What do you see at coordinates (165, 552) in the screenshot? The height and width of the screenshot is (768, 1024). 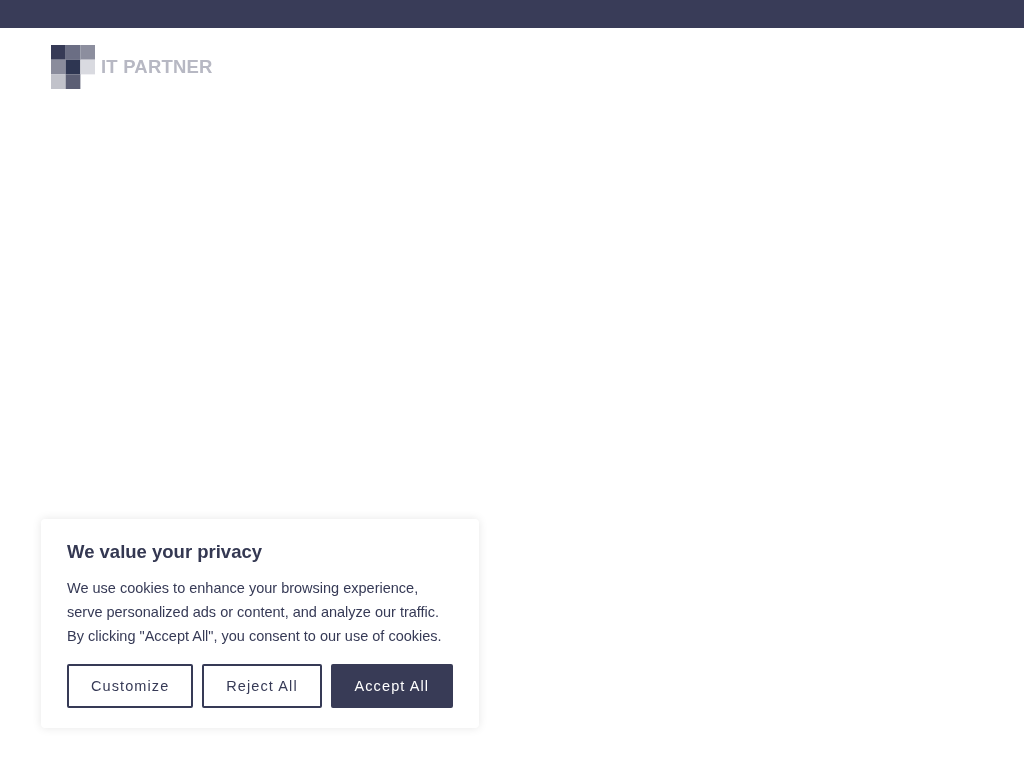 I see `banner-title: We value your privacy` at bounding box center [165, 552].